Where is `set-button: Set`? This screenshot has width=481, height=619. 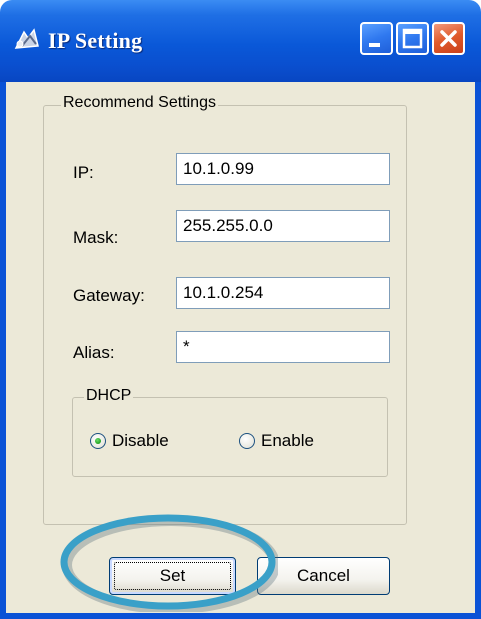
set-button: Set is located at coordinates (172, 576).